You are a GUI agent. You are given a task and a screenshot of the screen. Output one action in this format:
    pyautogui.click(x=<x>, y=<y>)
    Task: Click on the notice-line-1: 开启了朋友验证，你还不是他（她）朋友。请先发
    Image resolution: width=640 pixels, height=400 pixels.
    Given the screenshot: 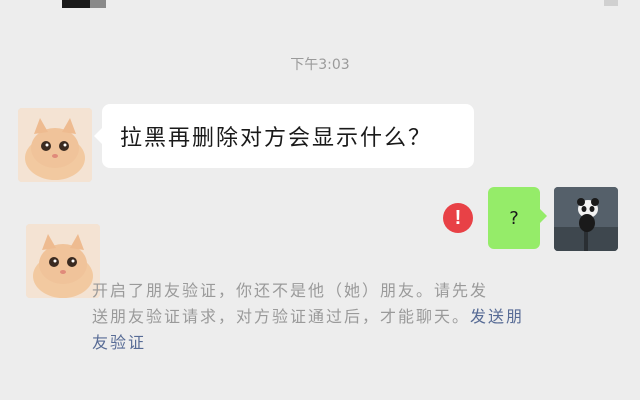 What is the action you would take?
    pyautogui.click(x=290, y=290)
    